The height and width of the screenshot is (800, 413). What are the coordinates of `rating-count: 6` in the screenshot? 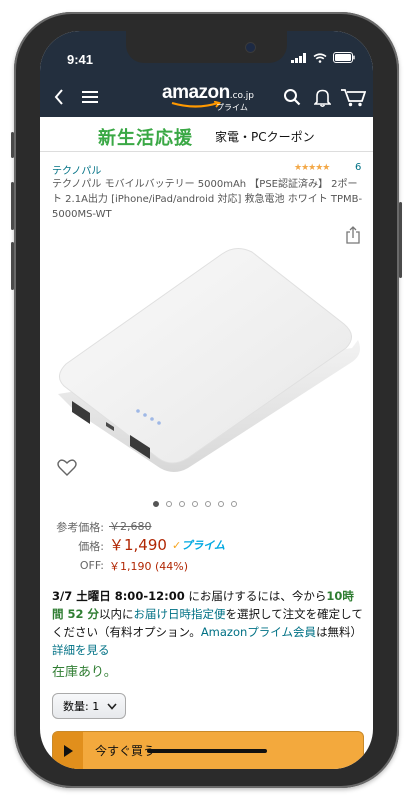 It's located at (358, 167).